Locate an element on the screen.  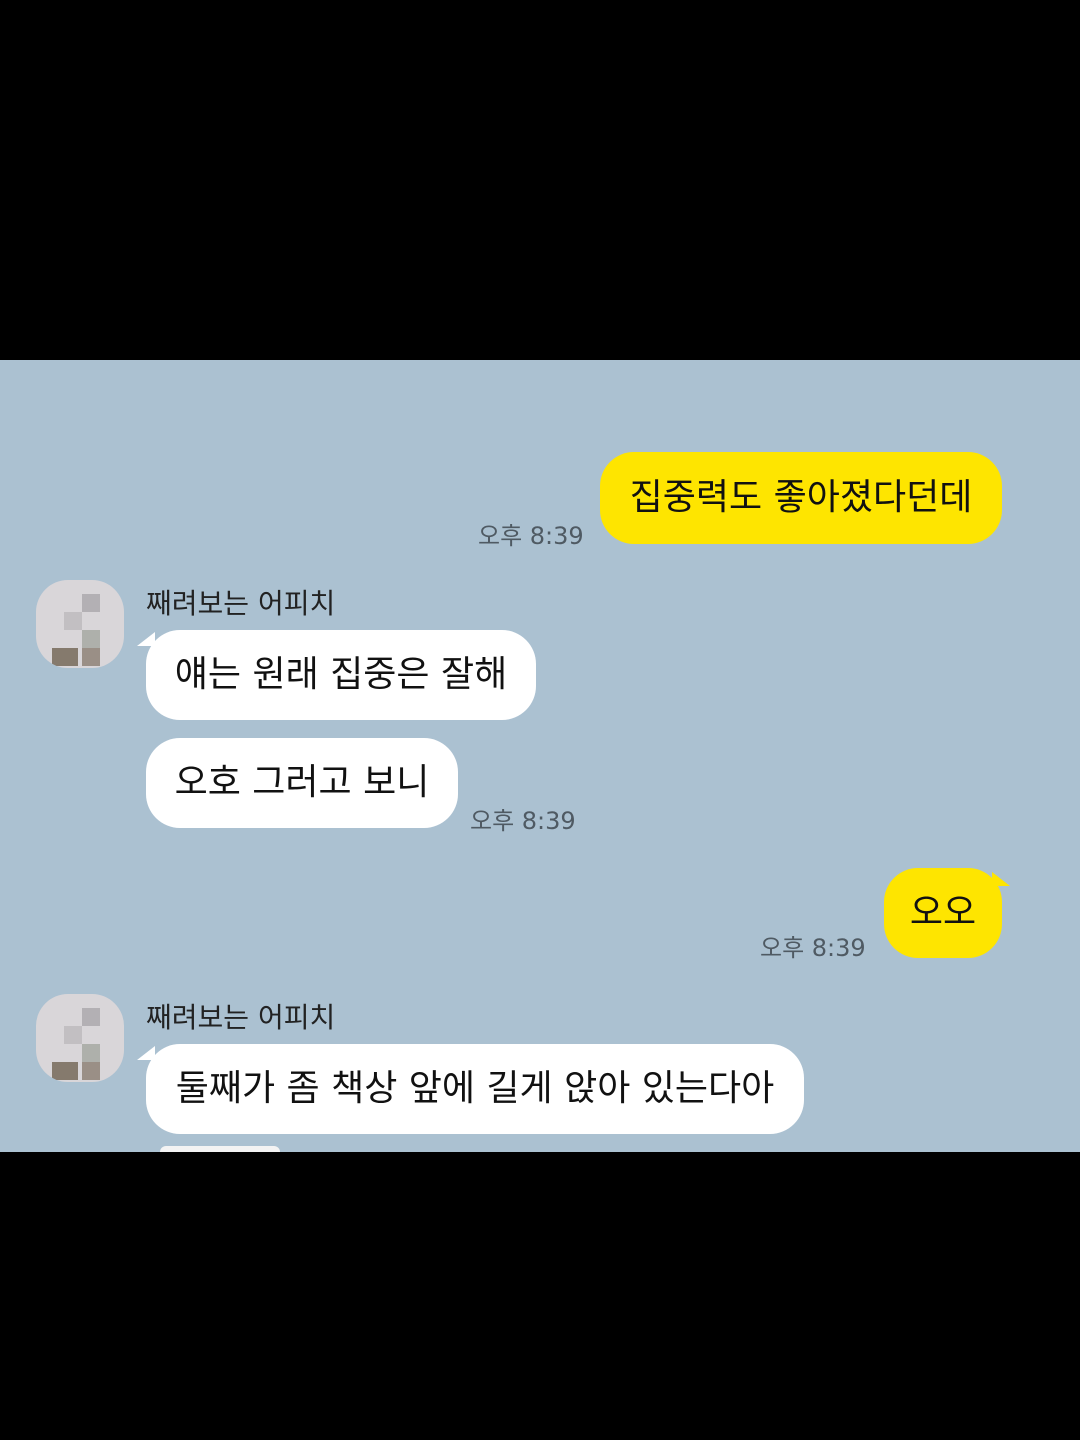
my-message-bubble: 집중력도 좋아졌다던데 is located at coordinates (801, 498).